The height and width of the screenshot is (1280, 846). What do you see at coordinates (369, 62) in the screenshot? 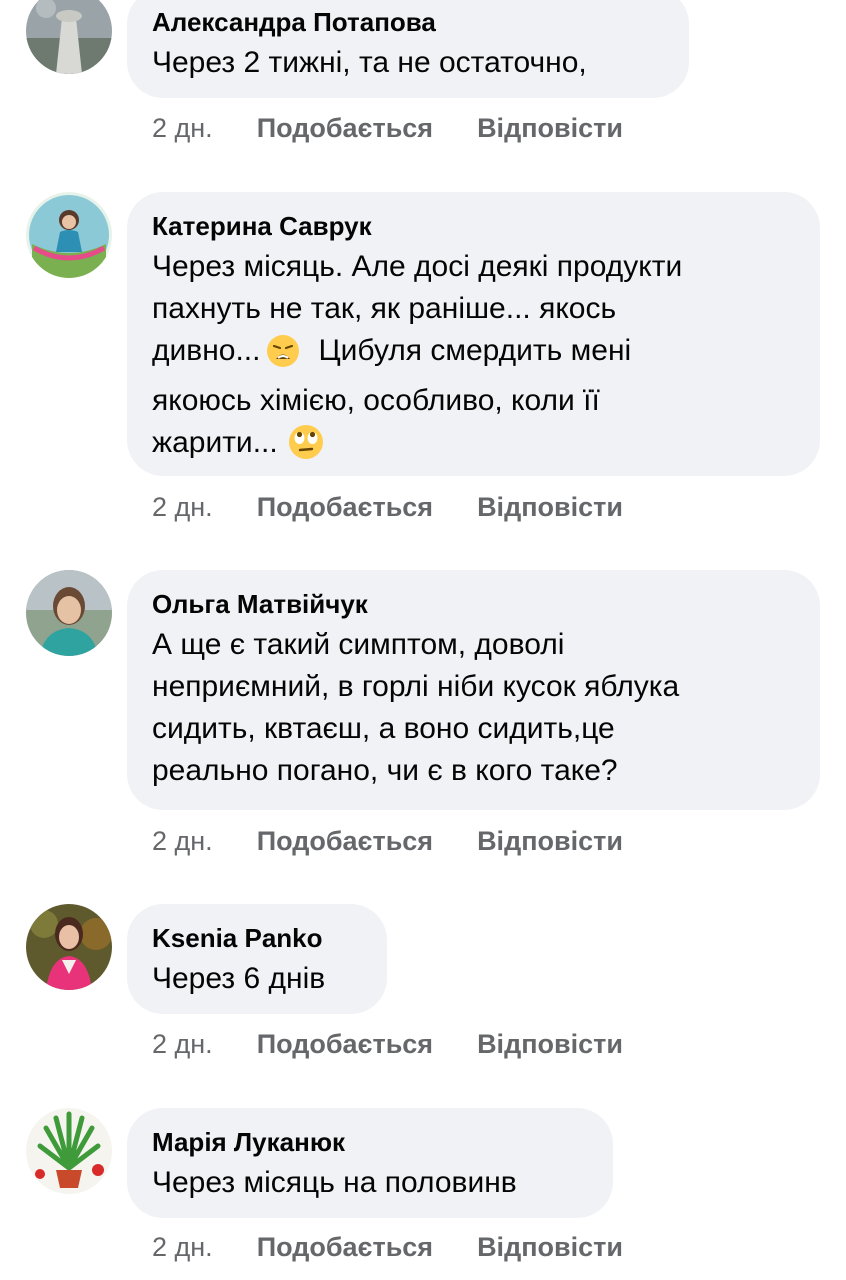
I see `comment-line: Через 2 тижні, та не остаточно,` at bounding box center [369, 62].